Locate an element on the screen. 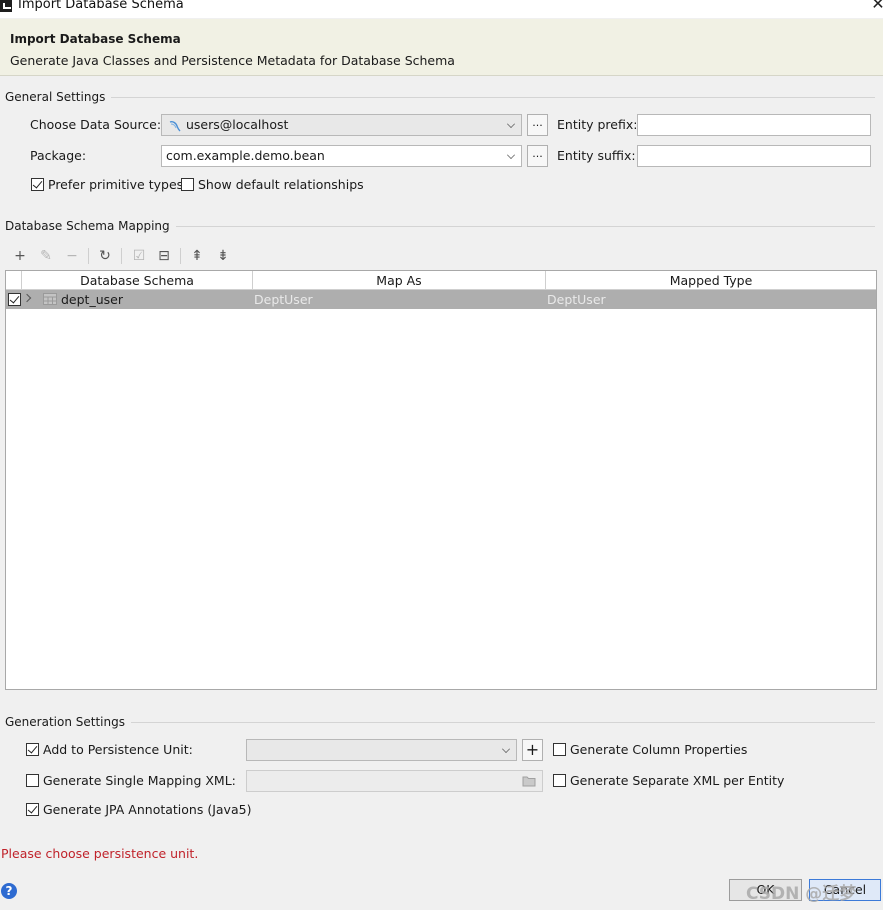  app-icon is located at coordinates (6, 6).